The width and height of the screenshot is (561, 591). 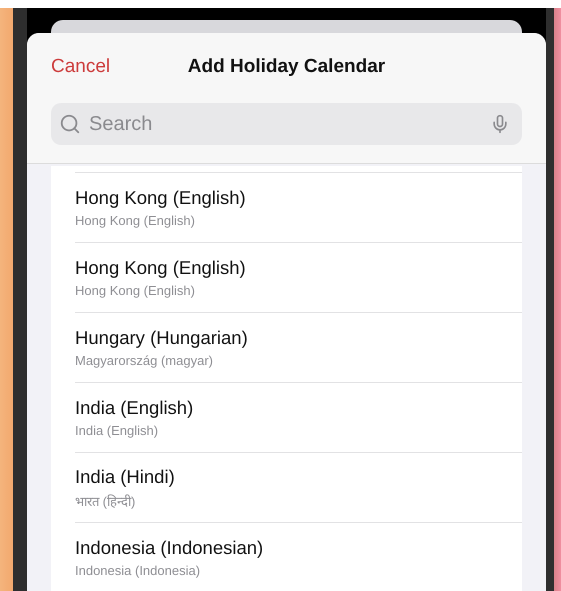 I want to click on calendar-native-name: Indonesia (Indonesia), so click(x=138, y=570).